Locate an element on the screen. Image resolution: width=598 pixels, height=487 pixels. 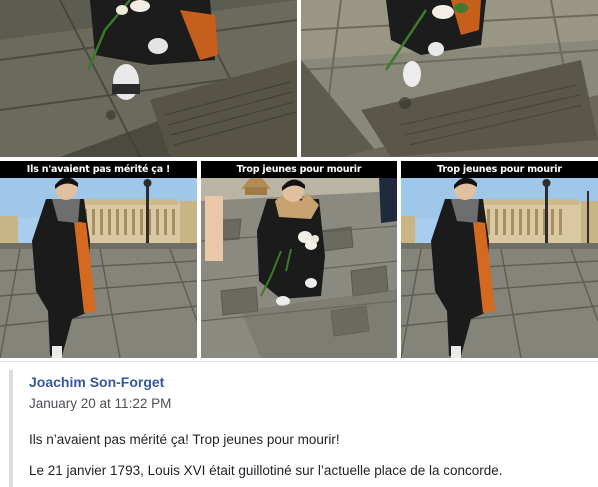
photo-4: Trop jeunes pour mourir is located at coordinates (299, 259).